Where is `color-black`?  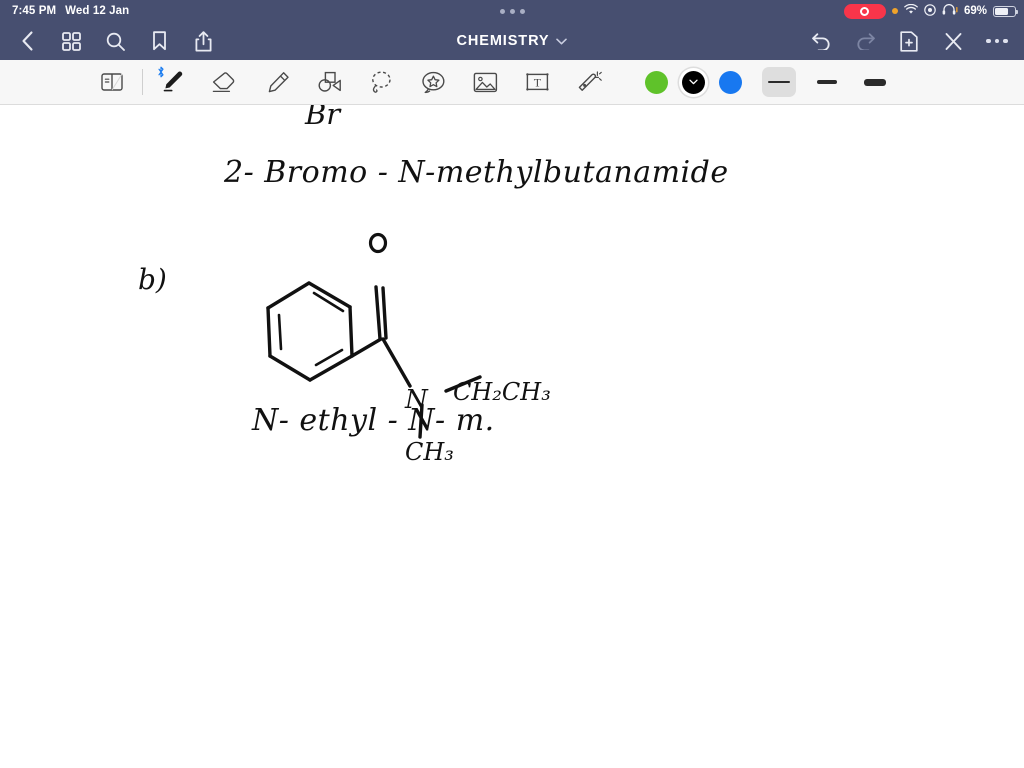 color-black is located at coordinates (693, 82).